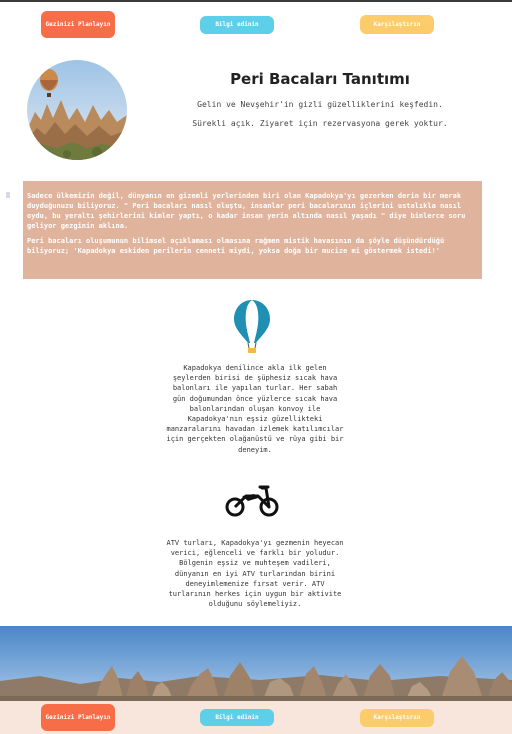 This screenshot has width=512, height=734. Describe the element at coordinates (256, 664) in the screenshot. I see `cappadocia-landscape-image` at that location.